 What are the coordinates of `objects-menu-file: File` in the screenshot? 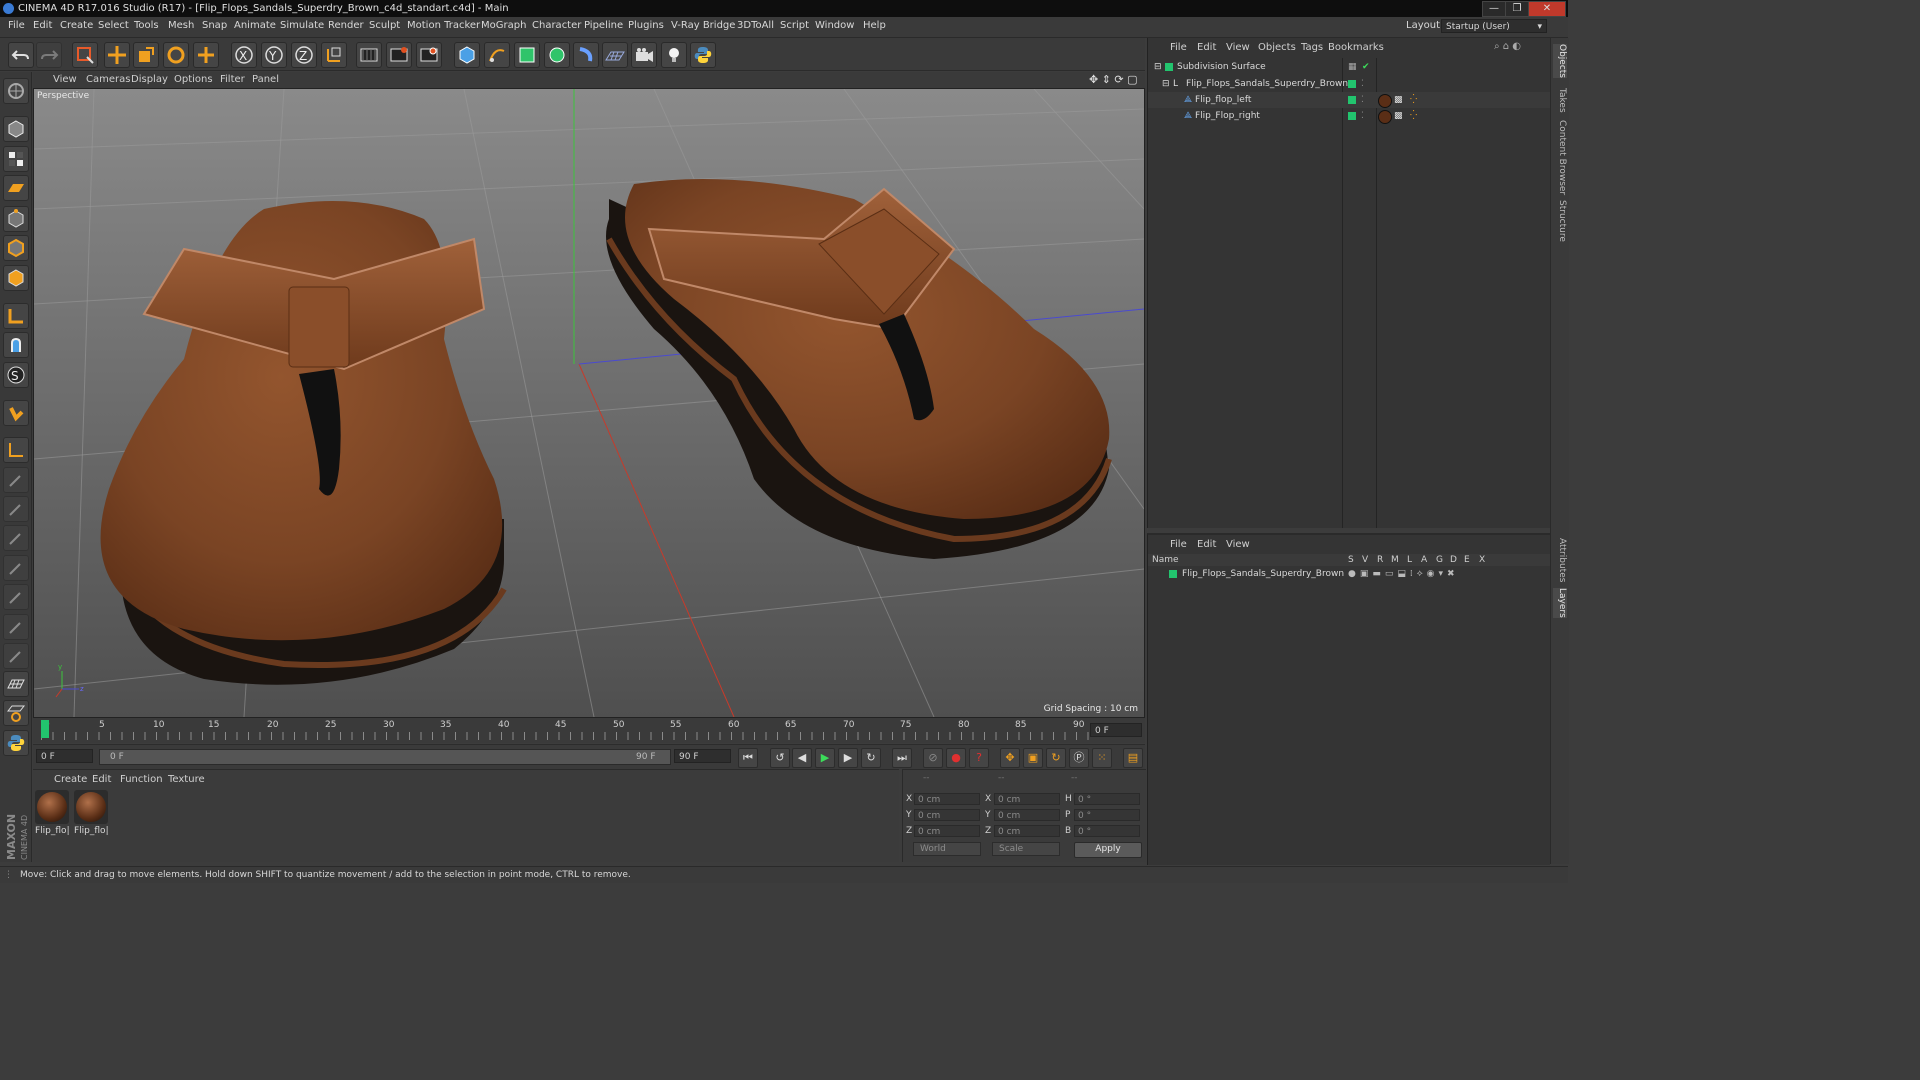 It's located at (1178, 47).